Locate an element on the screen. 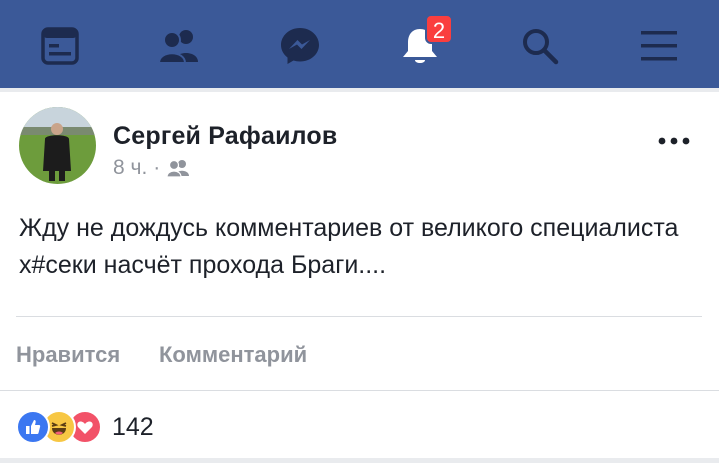 This screenshot has width=719, height=463. news-feed-button is located at coordinates (60, 46).